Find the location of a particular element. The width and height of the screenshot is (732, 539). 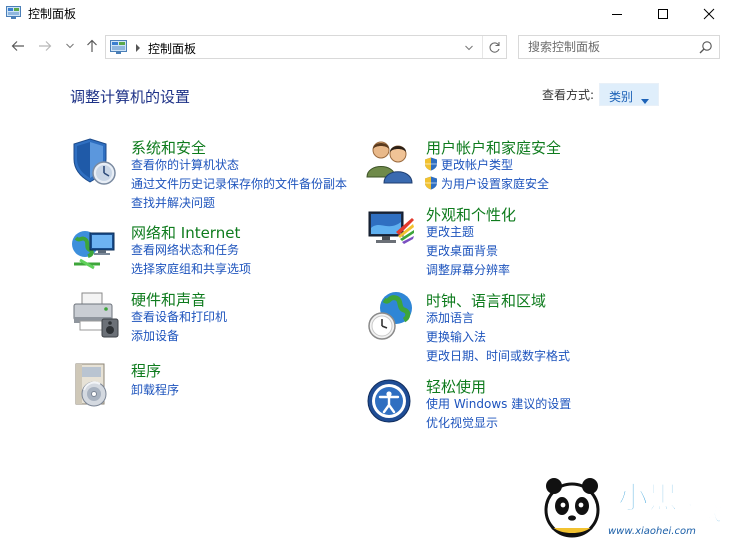

minimize-button is located at coordinates (617, 14).